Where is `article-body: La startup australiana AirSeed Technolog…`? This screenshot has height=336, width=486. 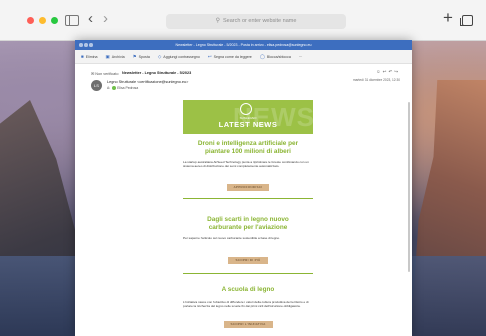 article-body: La startup australiana AirSeed Technolog… is located at coordinates (246, 164).